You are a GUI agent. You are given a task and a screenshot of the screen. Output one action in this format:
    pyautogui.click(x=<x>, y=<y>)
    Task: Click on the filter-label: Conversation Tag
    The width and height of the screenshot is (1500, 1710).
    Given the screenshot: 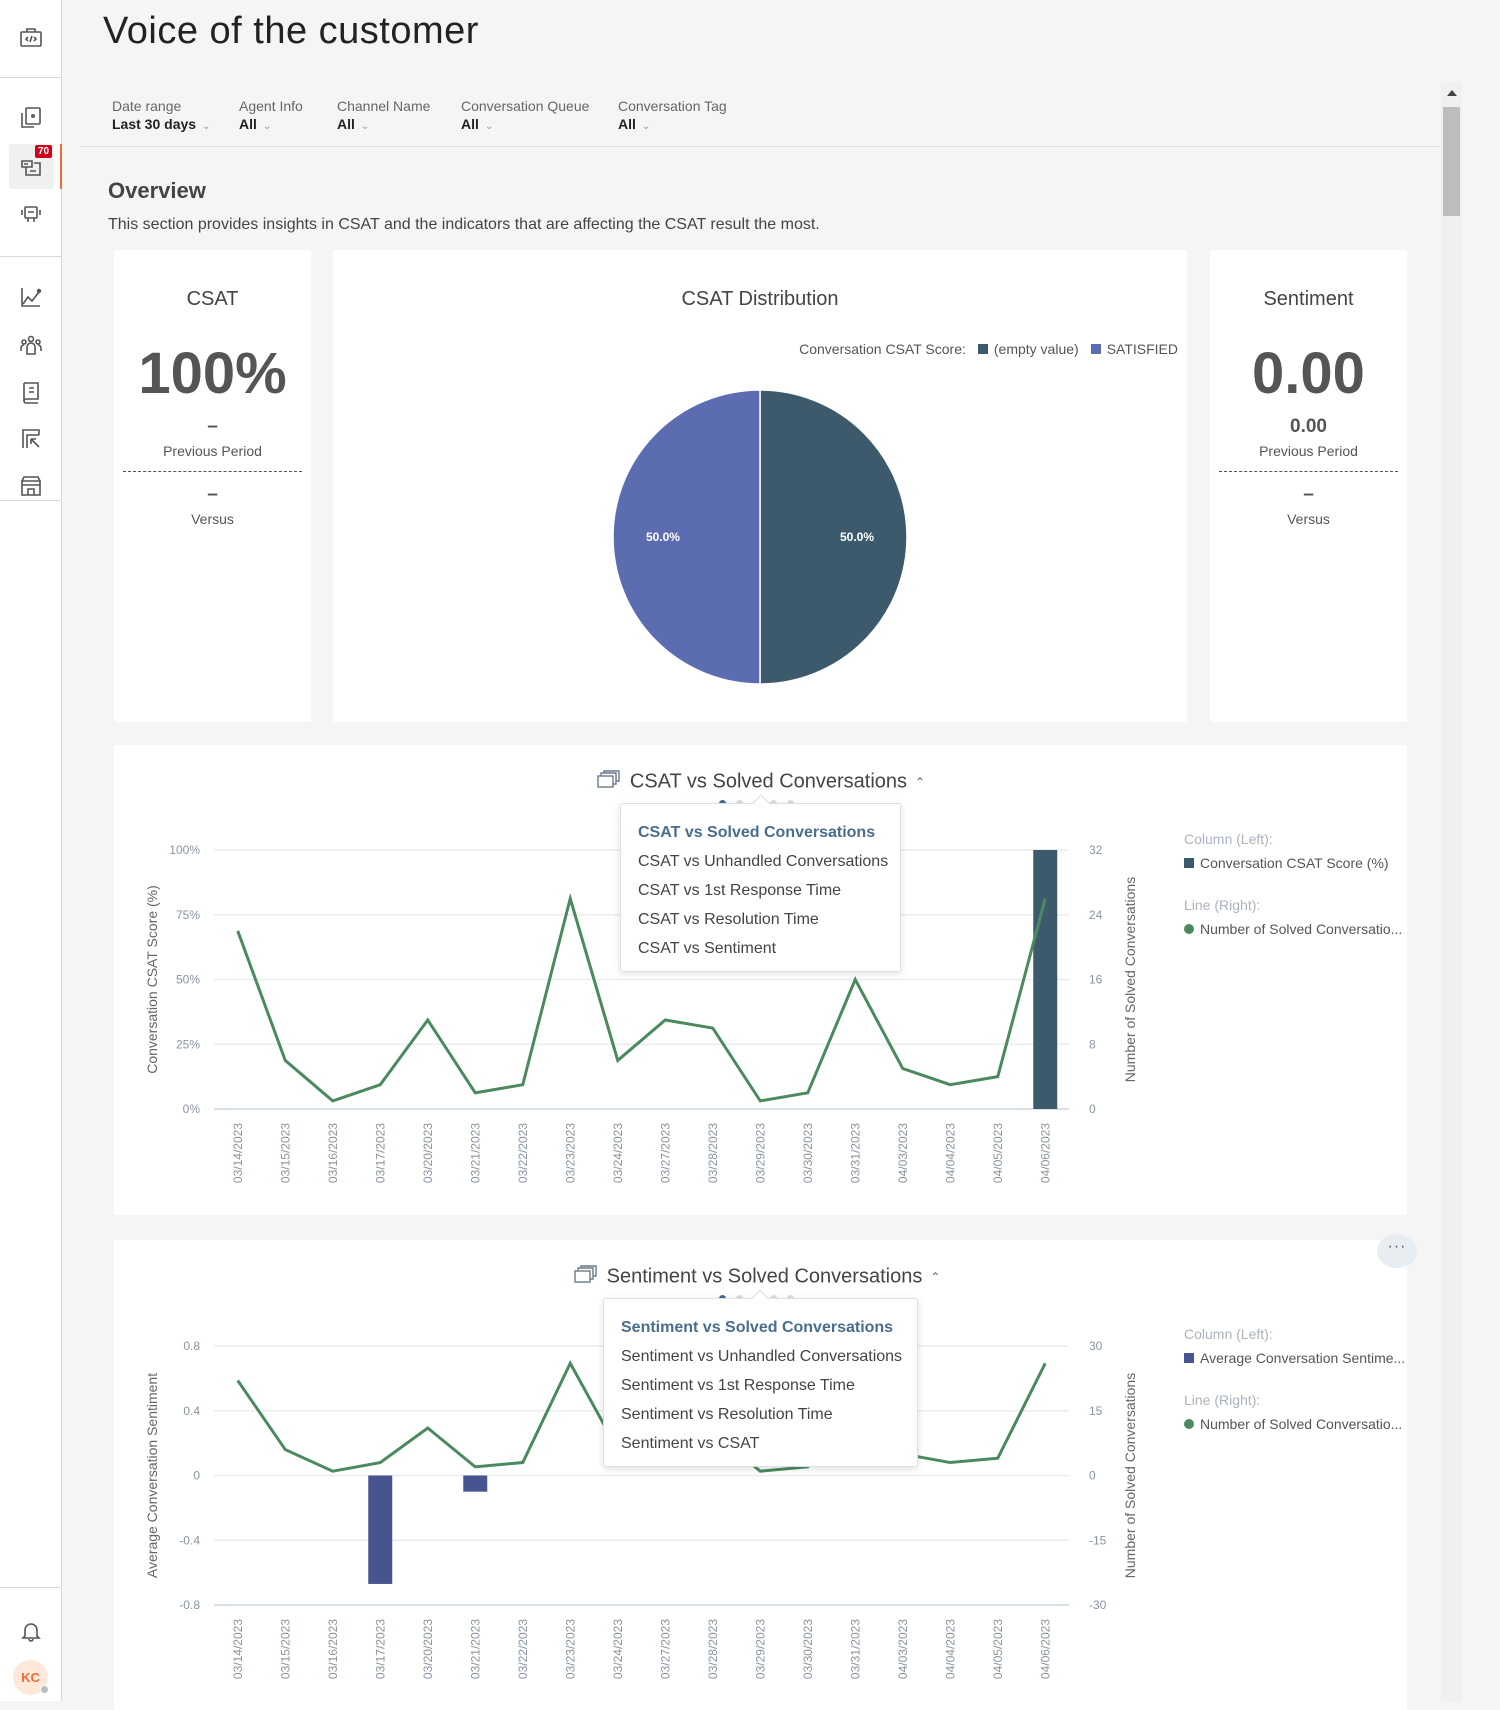 What is the action you would take?
    pyautogui.click(x=672, y=106)
    